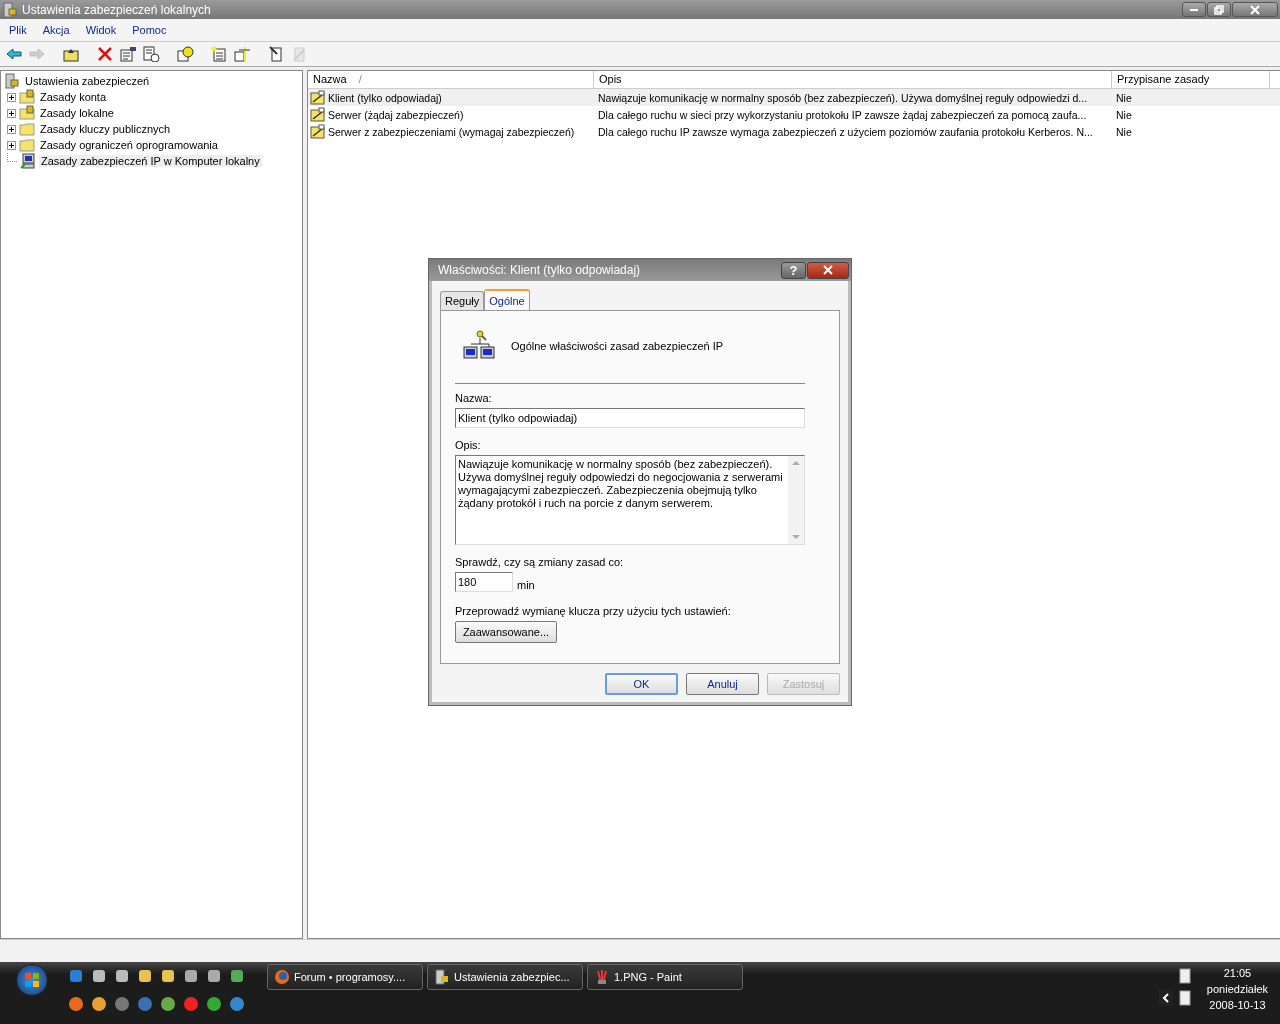 The width and height of the screenshot is (1280, 1024). What do you see at coordinates (150, 161) in the screenshot?
I see `tree-item: Zasady zabezpieczeń IP w Komputer lokalny` at bounding box center [150, 161].